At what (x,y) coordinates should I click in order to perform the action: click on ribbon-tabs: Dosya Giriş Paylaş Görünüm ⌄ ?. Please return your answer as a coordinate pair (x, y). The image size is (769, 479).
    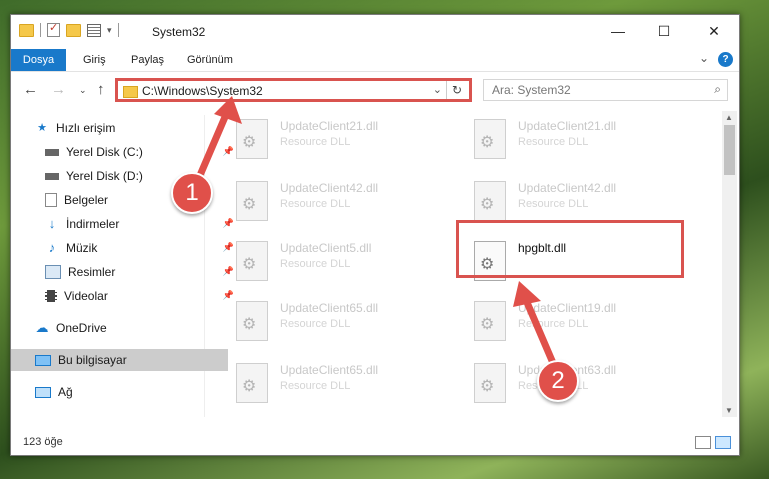
    Looking at the image, I should click on (375, 60).